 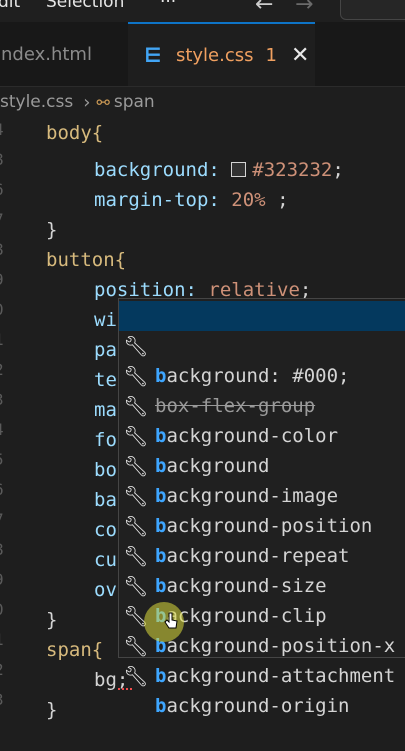 What do you see at coordinates (105, 320) in the screenshot?
I see `code-line-partial: wi` at bounding box center [105, 320].